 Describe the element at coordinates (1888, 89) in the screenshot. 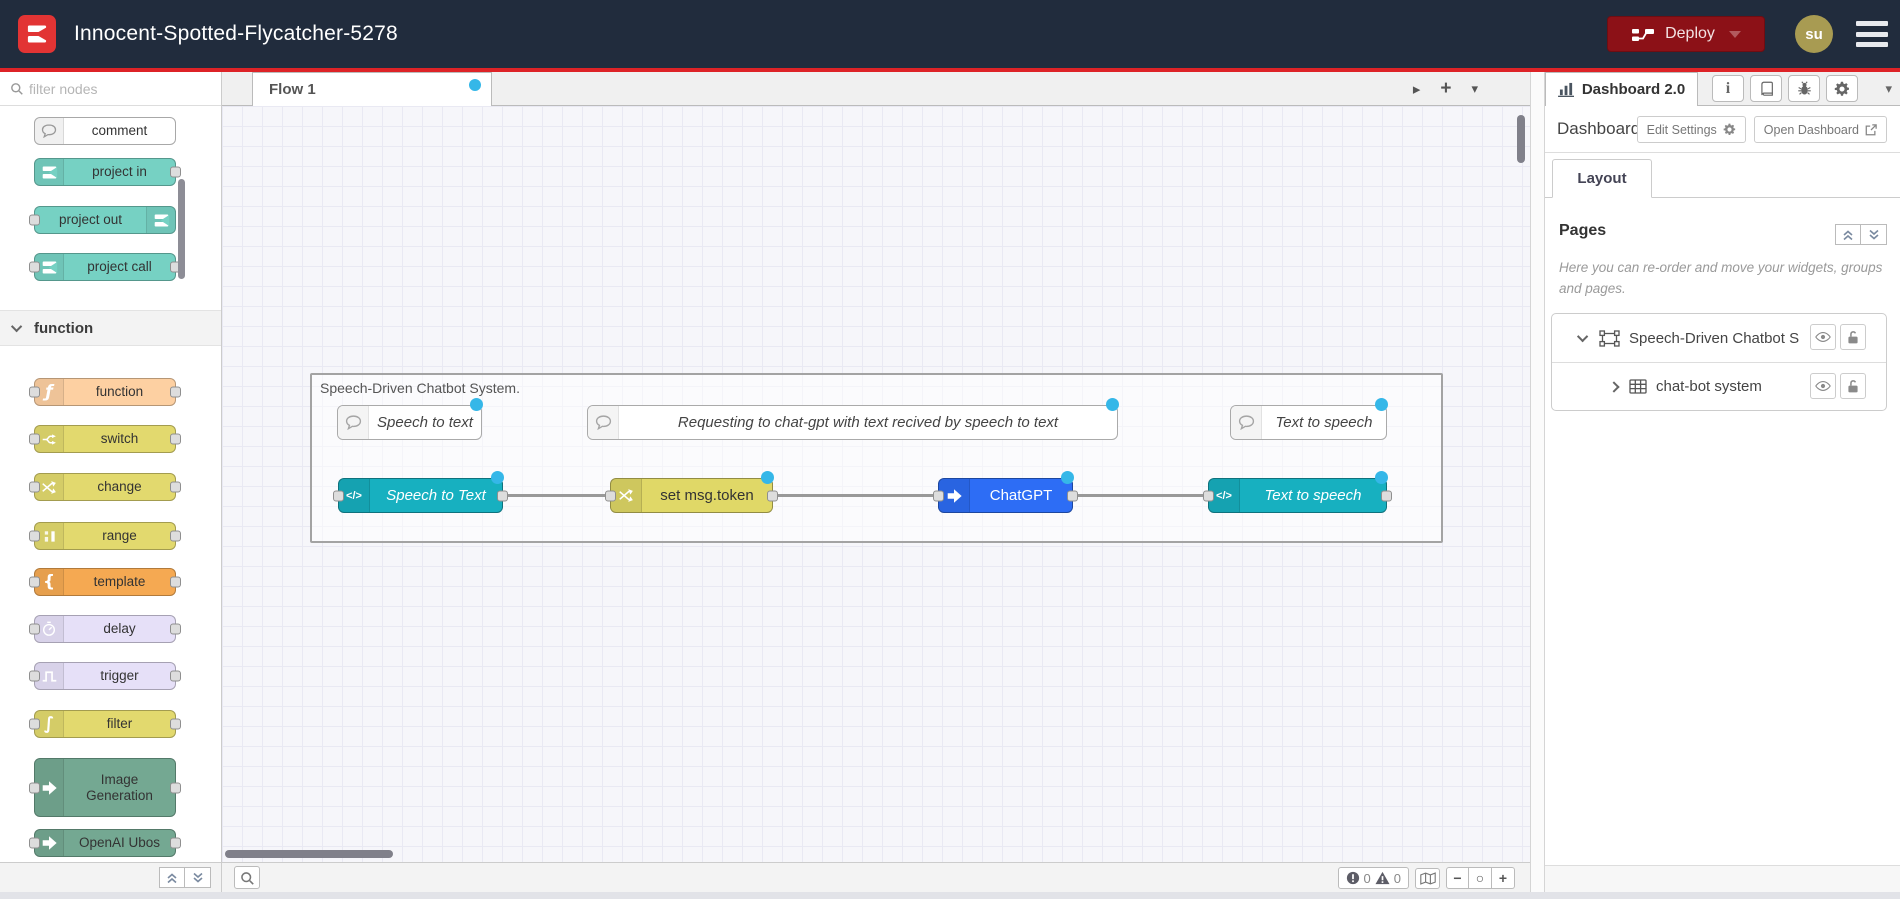

I see `sidebar-tabs-caret: ▾` at that location.